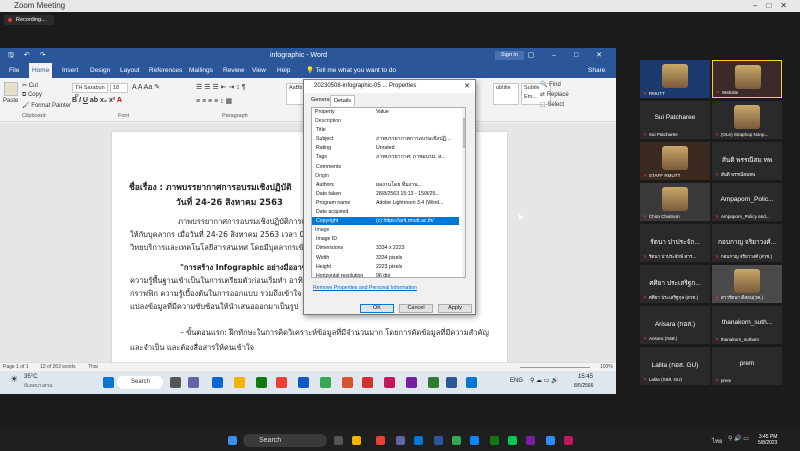  Describe the element at coordinates (108, 382) in the screenshot. I see `start-icon` at that location.